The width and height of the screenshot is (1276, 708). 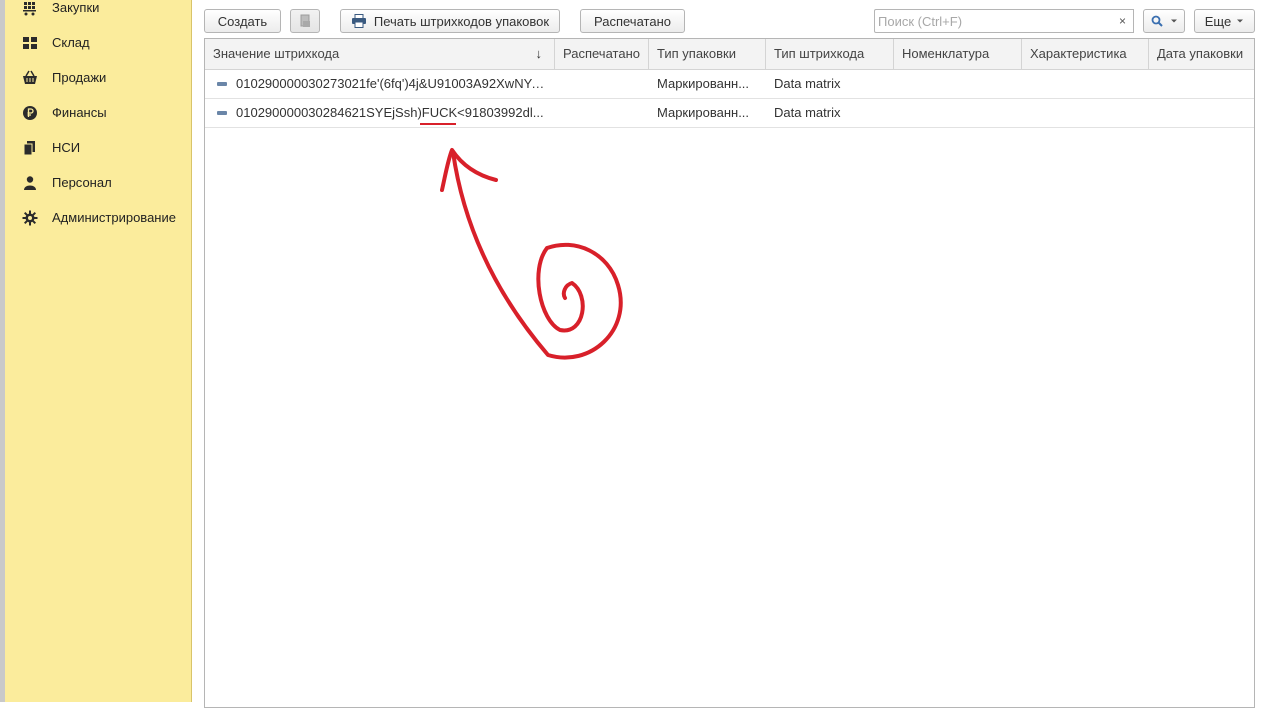 I want to click on search-button, so click(x=1164, y=21).